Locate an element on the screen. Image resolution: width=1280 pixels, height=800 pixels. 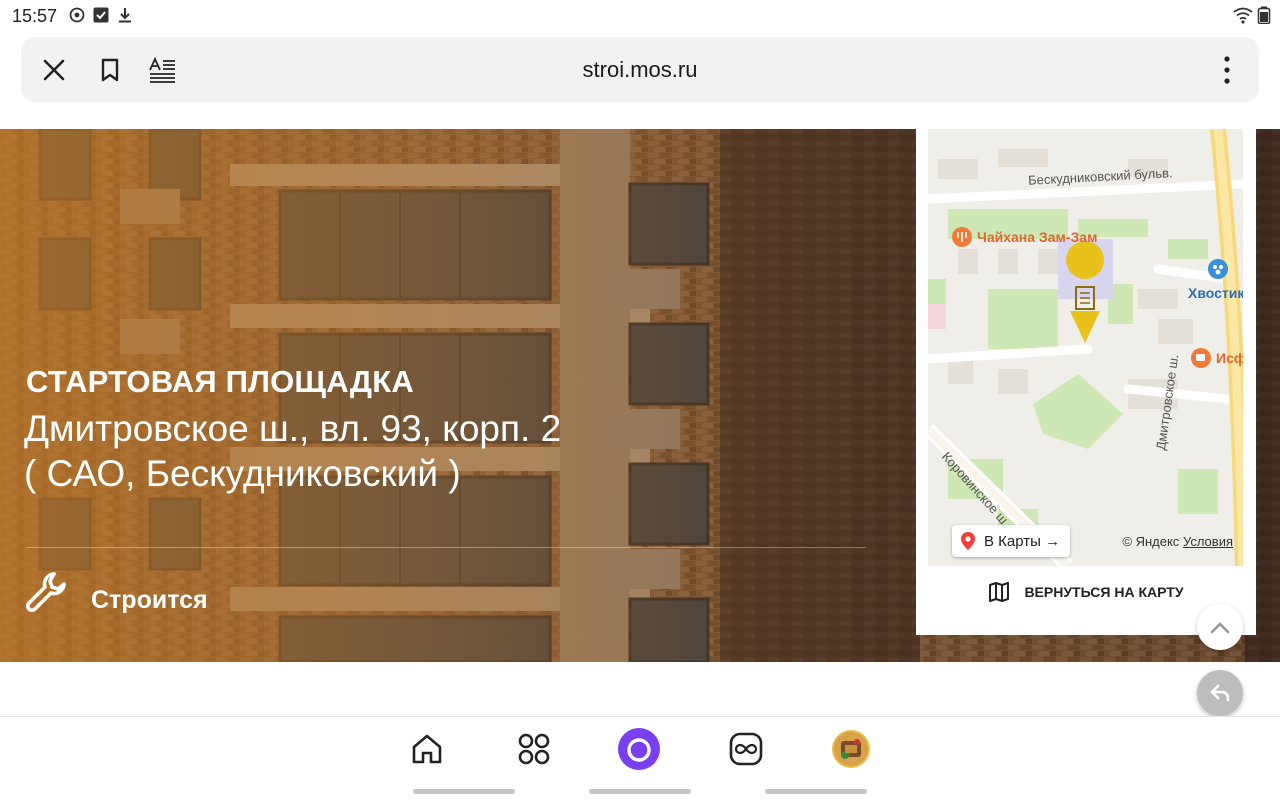
alice-assistant-icon is located at coordinates (639, 749).